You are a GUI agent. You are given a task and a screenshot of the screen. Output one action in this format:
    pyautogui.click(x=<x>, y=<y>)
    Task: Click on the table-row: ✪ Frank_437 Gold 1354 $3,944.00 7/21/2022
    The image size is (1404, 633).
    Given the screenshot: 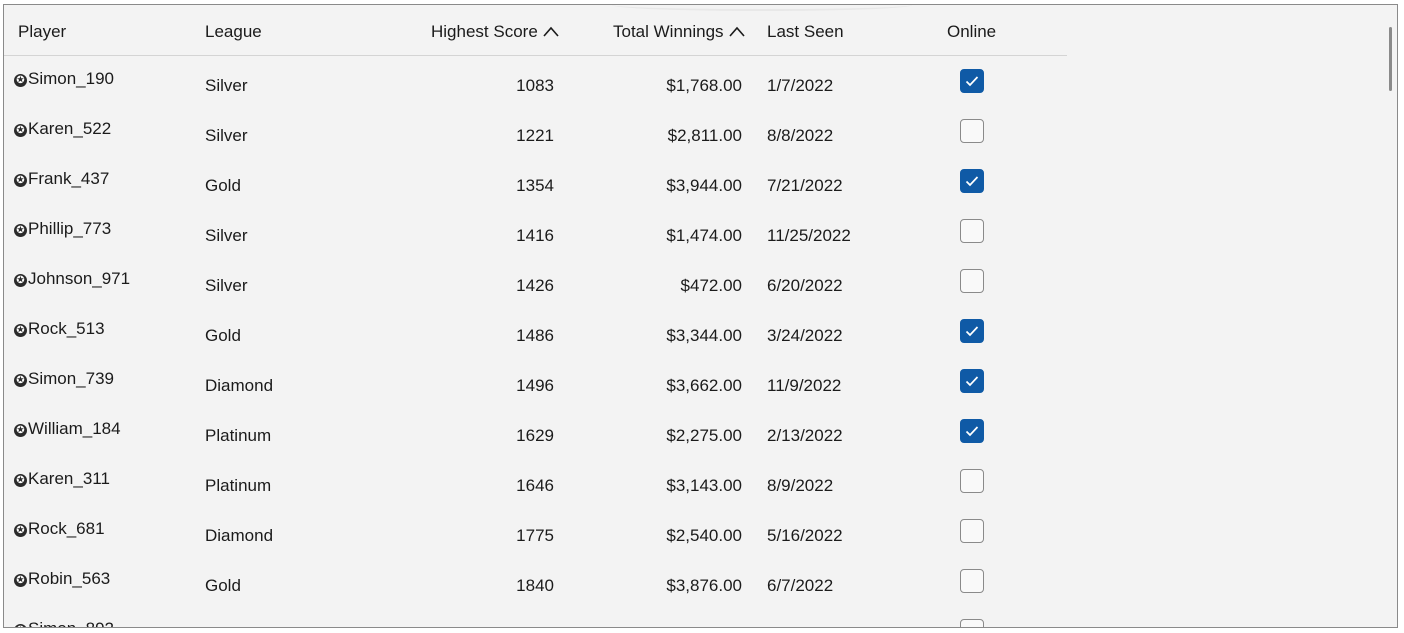 What is the action you would take?
    pyautogui.click(x=535, y=181)
    